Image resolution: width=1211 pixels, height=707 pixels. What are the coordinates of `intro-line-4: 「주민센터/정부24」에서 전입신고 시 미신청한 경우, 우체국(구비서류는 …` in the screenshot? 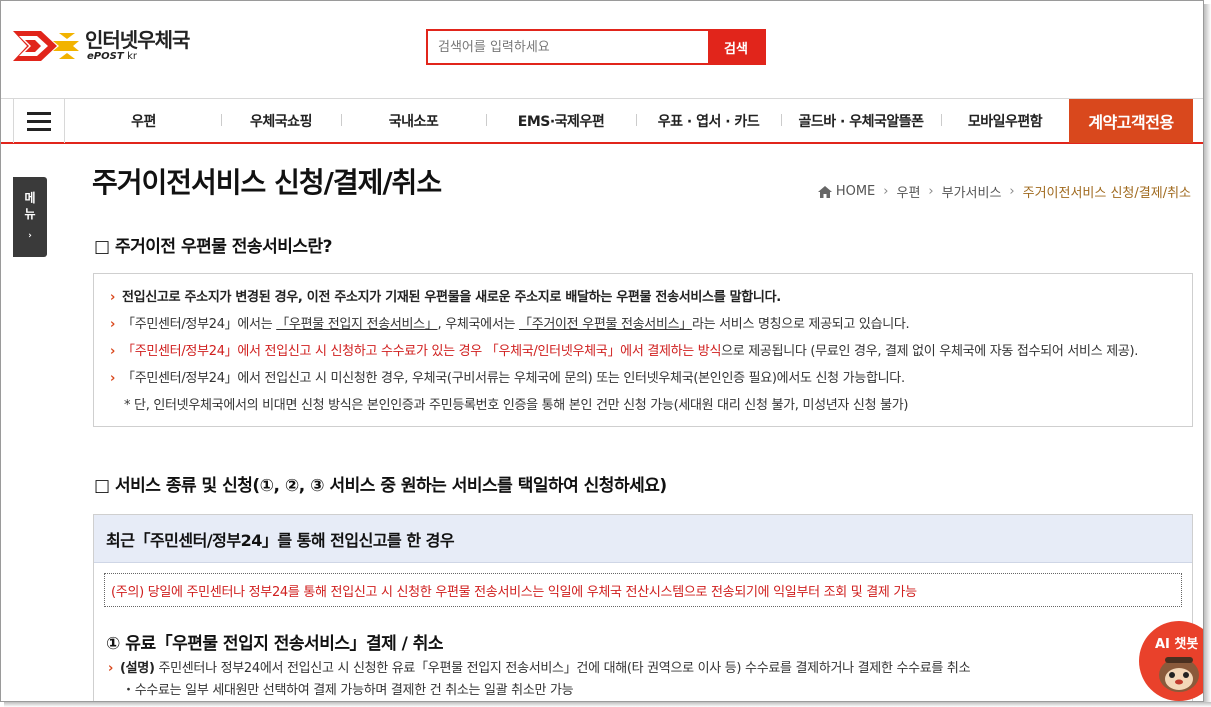 It's located at (643, 378).